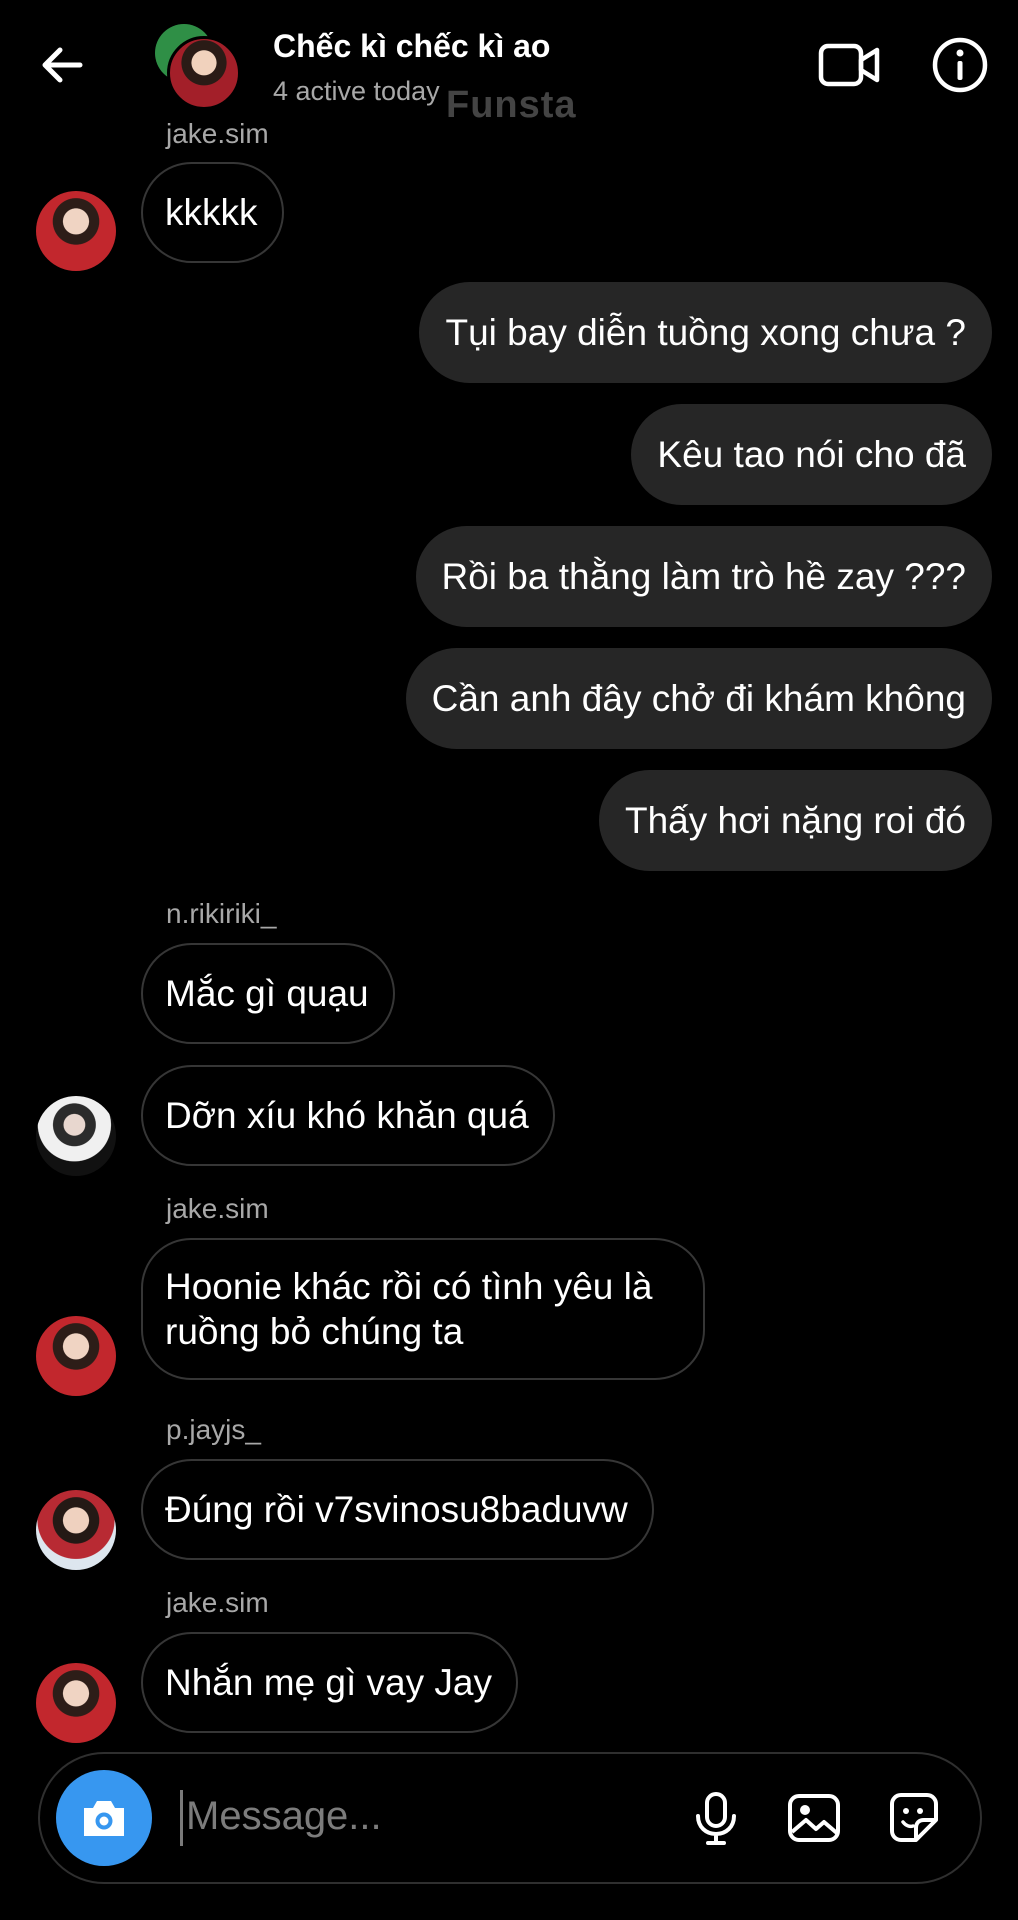 The image size is (1018, 1920). Describe the element at coordinates (795, 820) in the screenshot. I see `outgoing-message: Thấy hơi nặng roi đó` at that location.